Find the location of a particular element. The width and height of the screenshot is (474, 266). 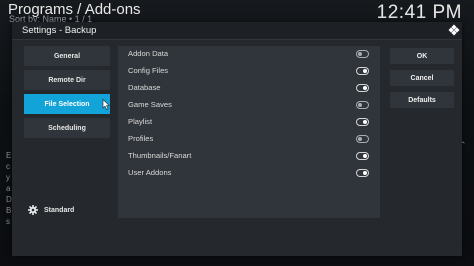

ok-button: OK is located at coordinates (422, 56).